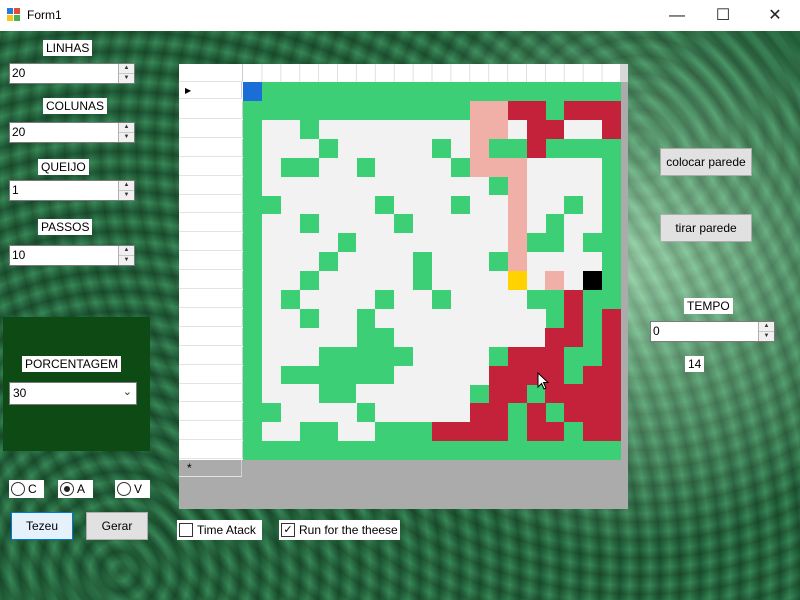 The width and height of the screenshot is (800, 600). Describe the element at coordinates (252, 91) in the screenshot. I see `start-cell` at that location.